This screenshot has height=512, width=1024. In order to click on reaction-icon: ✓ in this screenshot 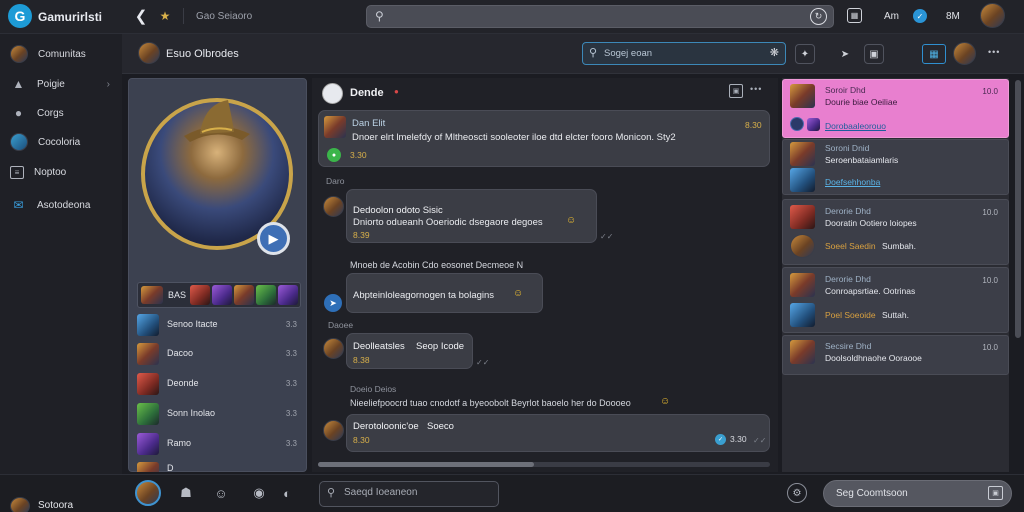, I will do `click(720, 439)`.